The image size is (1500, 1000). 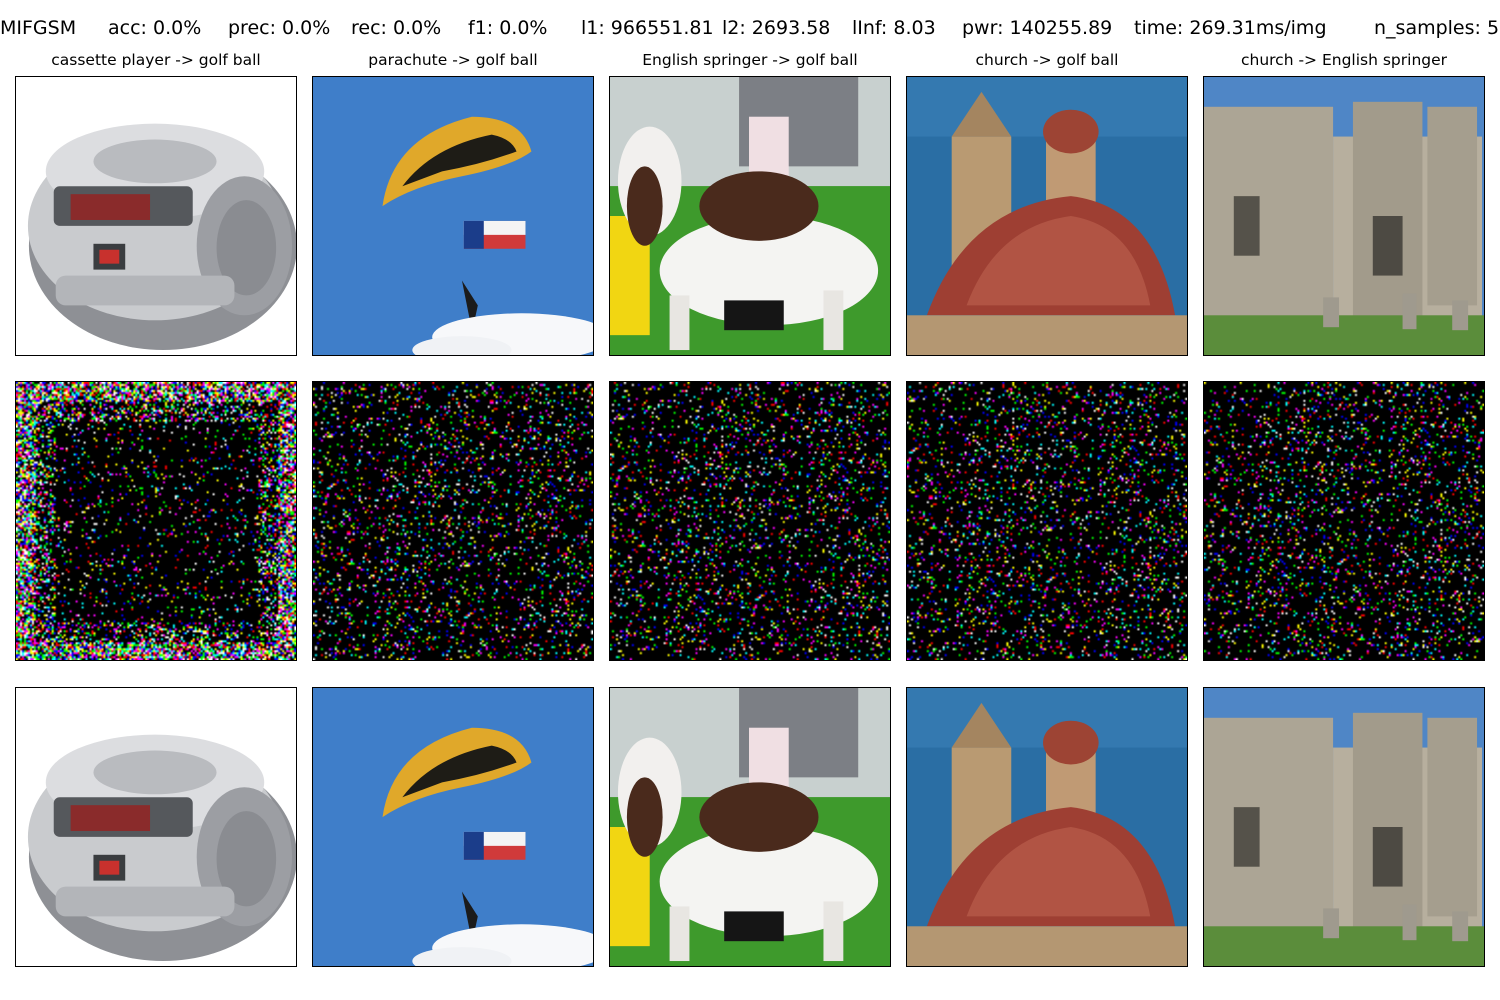 What do you see at coordinates (453, 216) in the screenshot?
I see `original-image-parachute` at bounding box center [453, 216].